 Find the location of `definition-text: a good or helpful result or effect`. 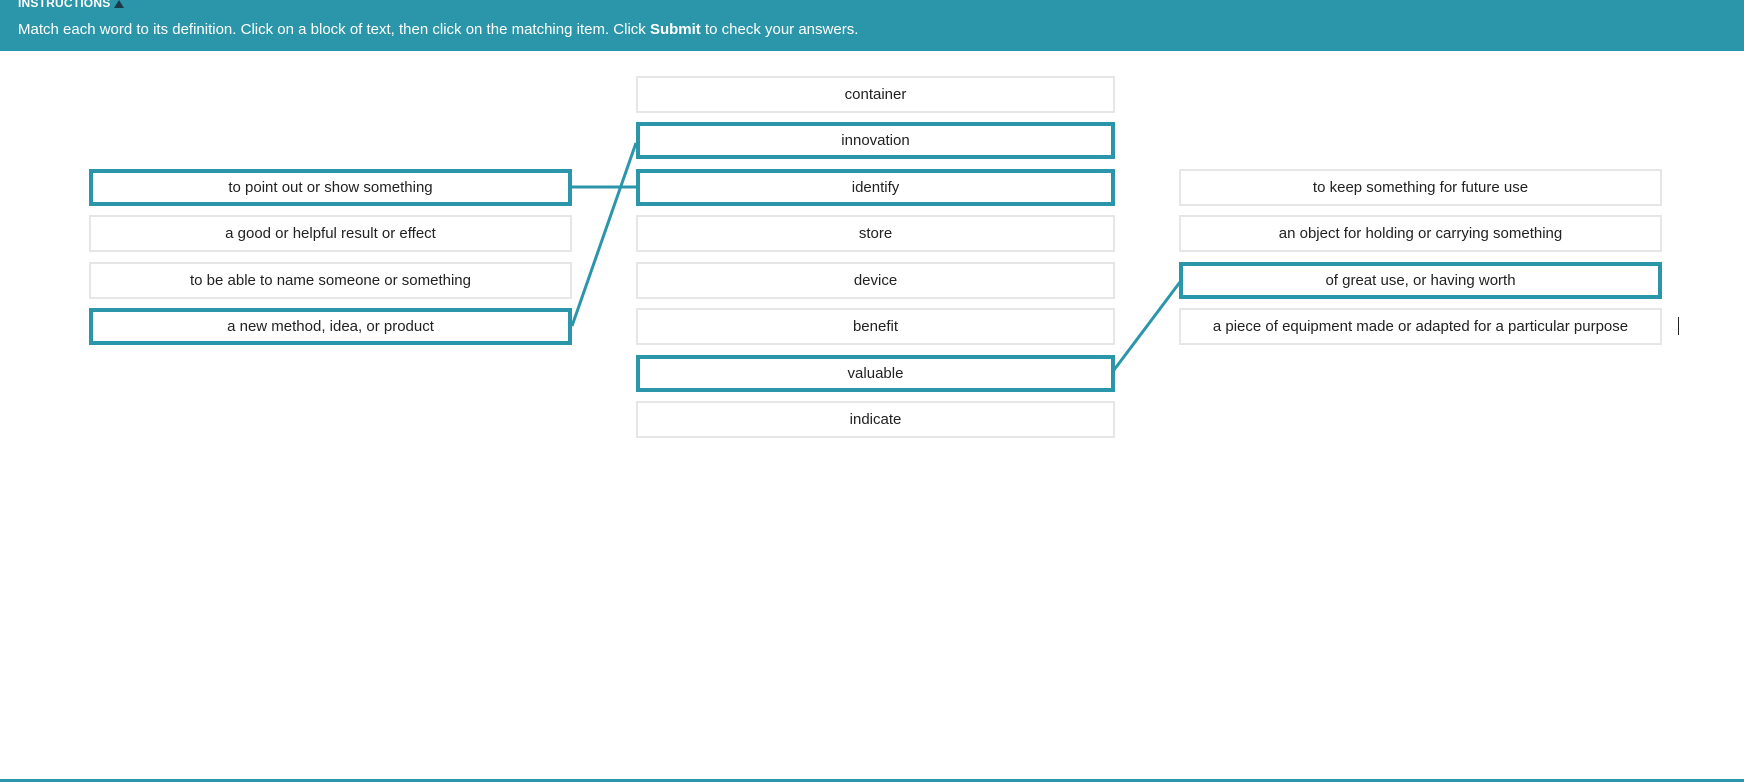

definition-text: a good or helpful result or effect is located at coordinates (330, 233).